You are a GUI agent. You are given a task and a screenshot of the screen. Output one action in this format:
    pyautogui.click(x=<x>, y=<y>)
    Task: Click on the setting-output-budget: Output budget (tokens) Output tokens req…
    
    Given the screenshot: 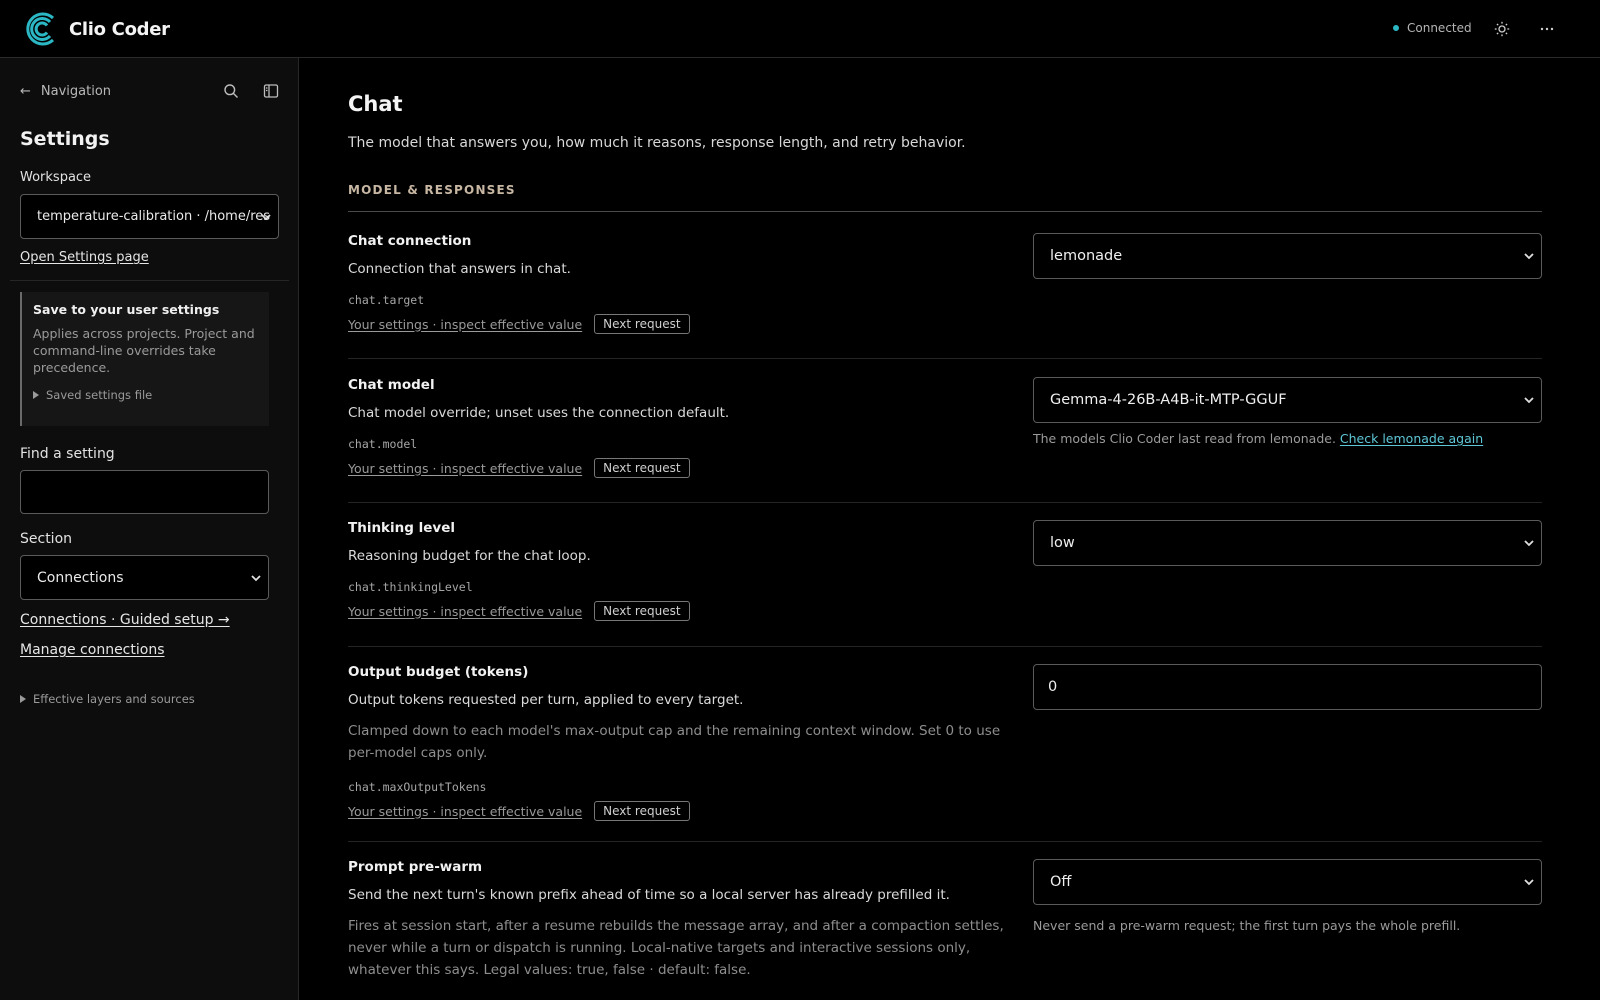 What is the action you would take?
    pyautogui.click(x=678, y=742)
    